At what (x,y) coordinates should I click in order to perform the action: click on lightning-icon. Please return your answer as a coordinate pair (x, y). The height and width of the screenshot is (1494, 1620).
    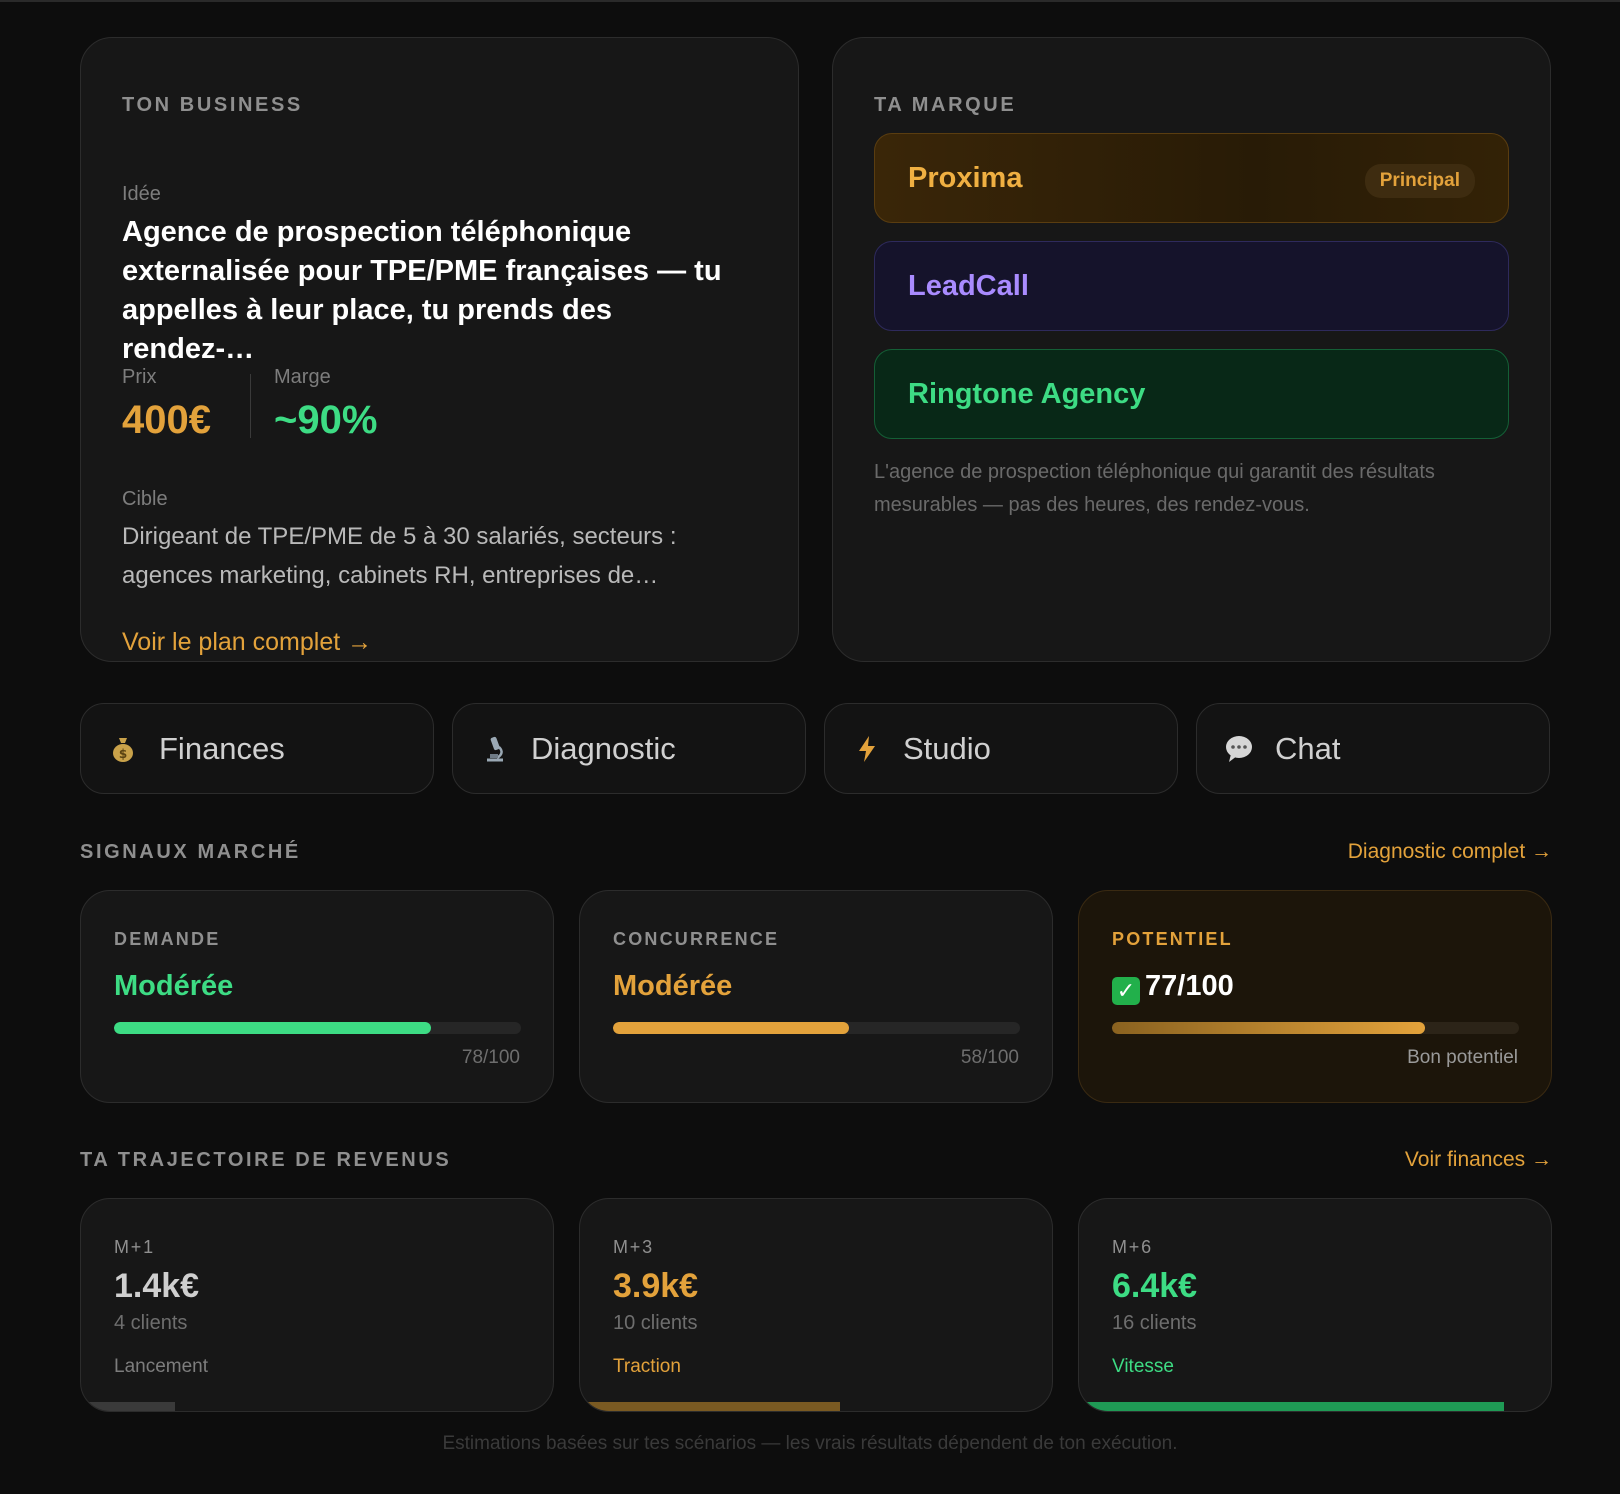
    Looking at the image, I should click on (867, 749).